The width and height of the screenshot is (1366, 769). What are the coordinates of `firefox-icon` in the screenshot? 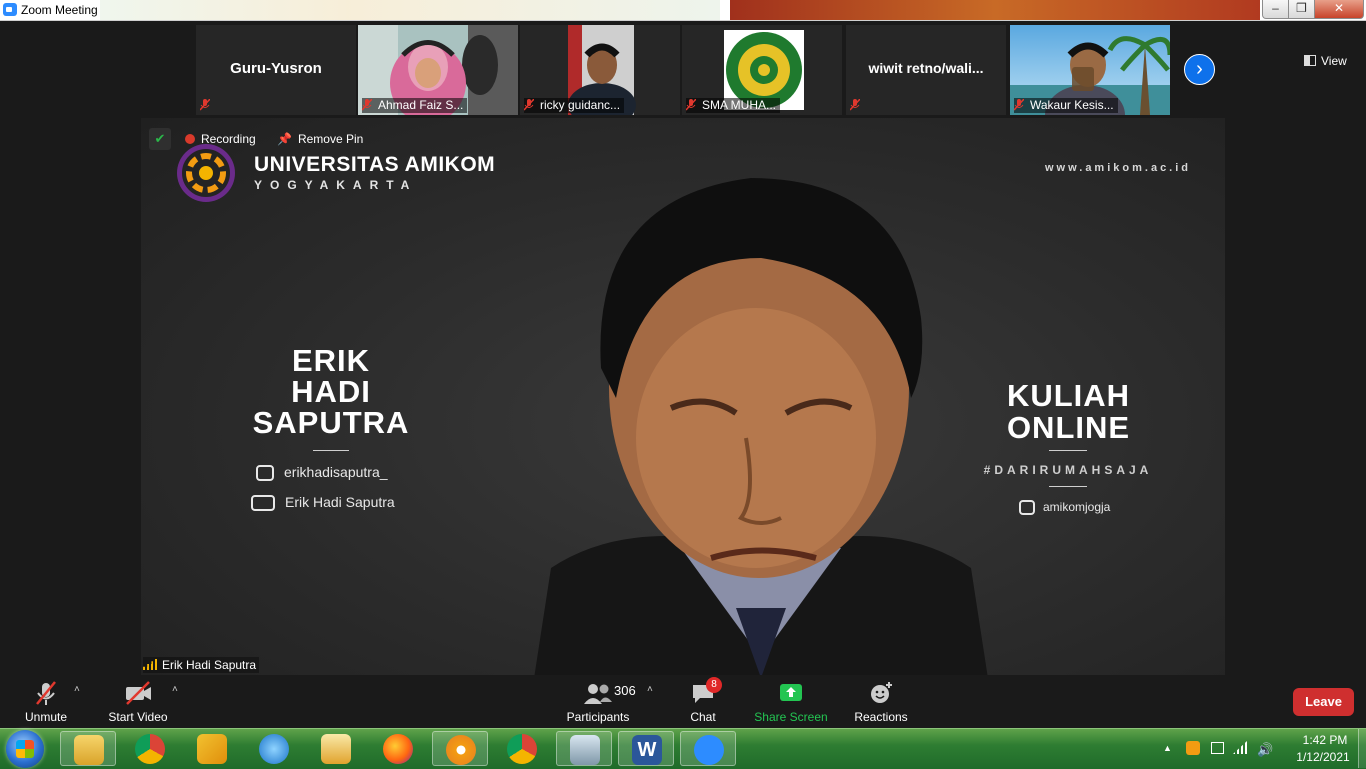 It's located at (398, 749).